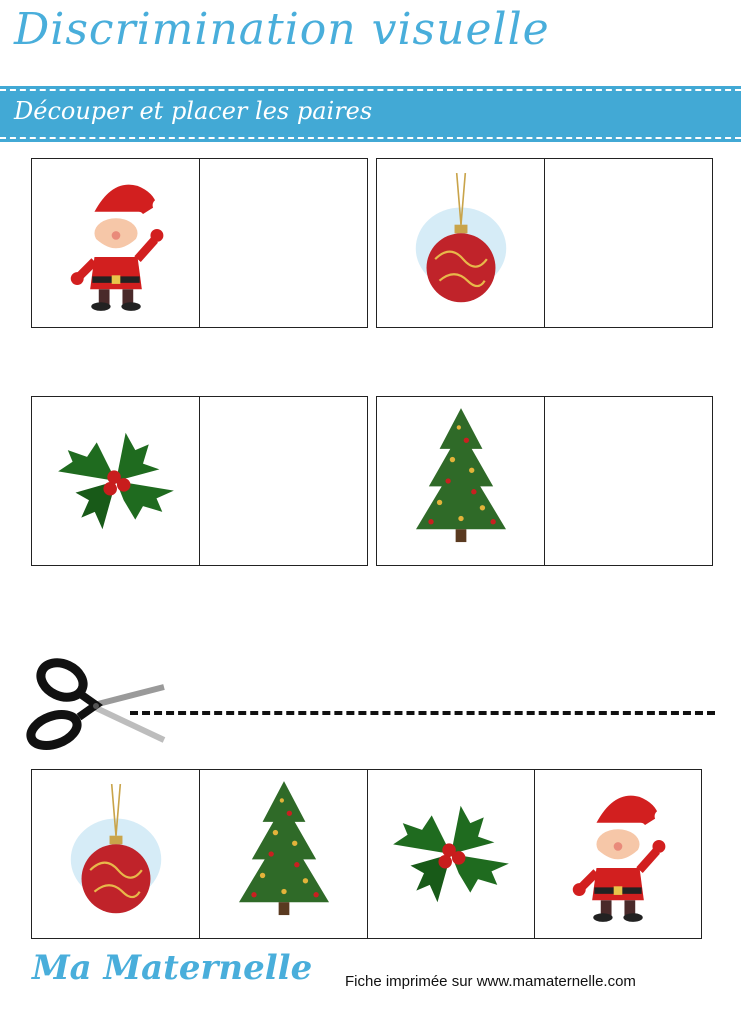 The height and width of the screenshot is (1024, 741). I want to click on cutout-holly, so click(451, 854).